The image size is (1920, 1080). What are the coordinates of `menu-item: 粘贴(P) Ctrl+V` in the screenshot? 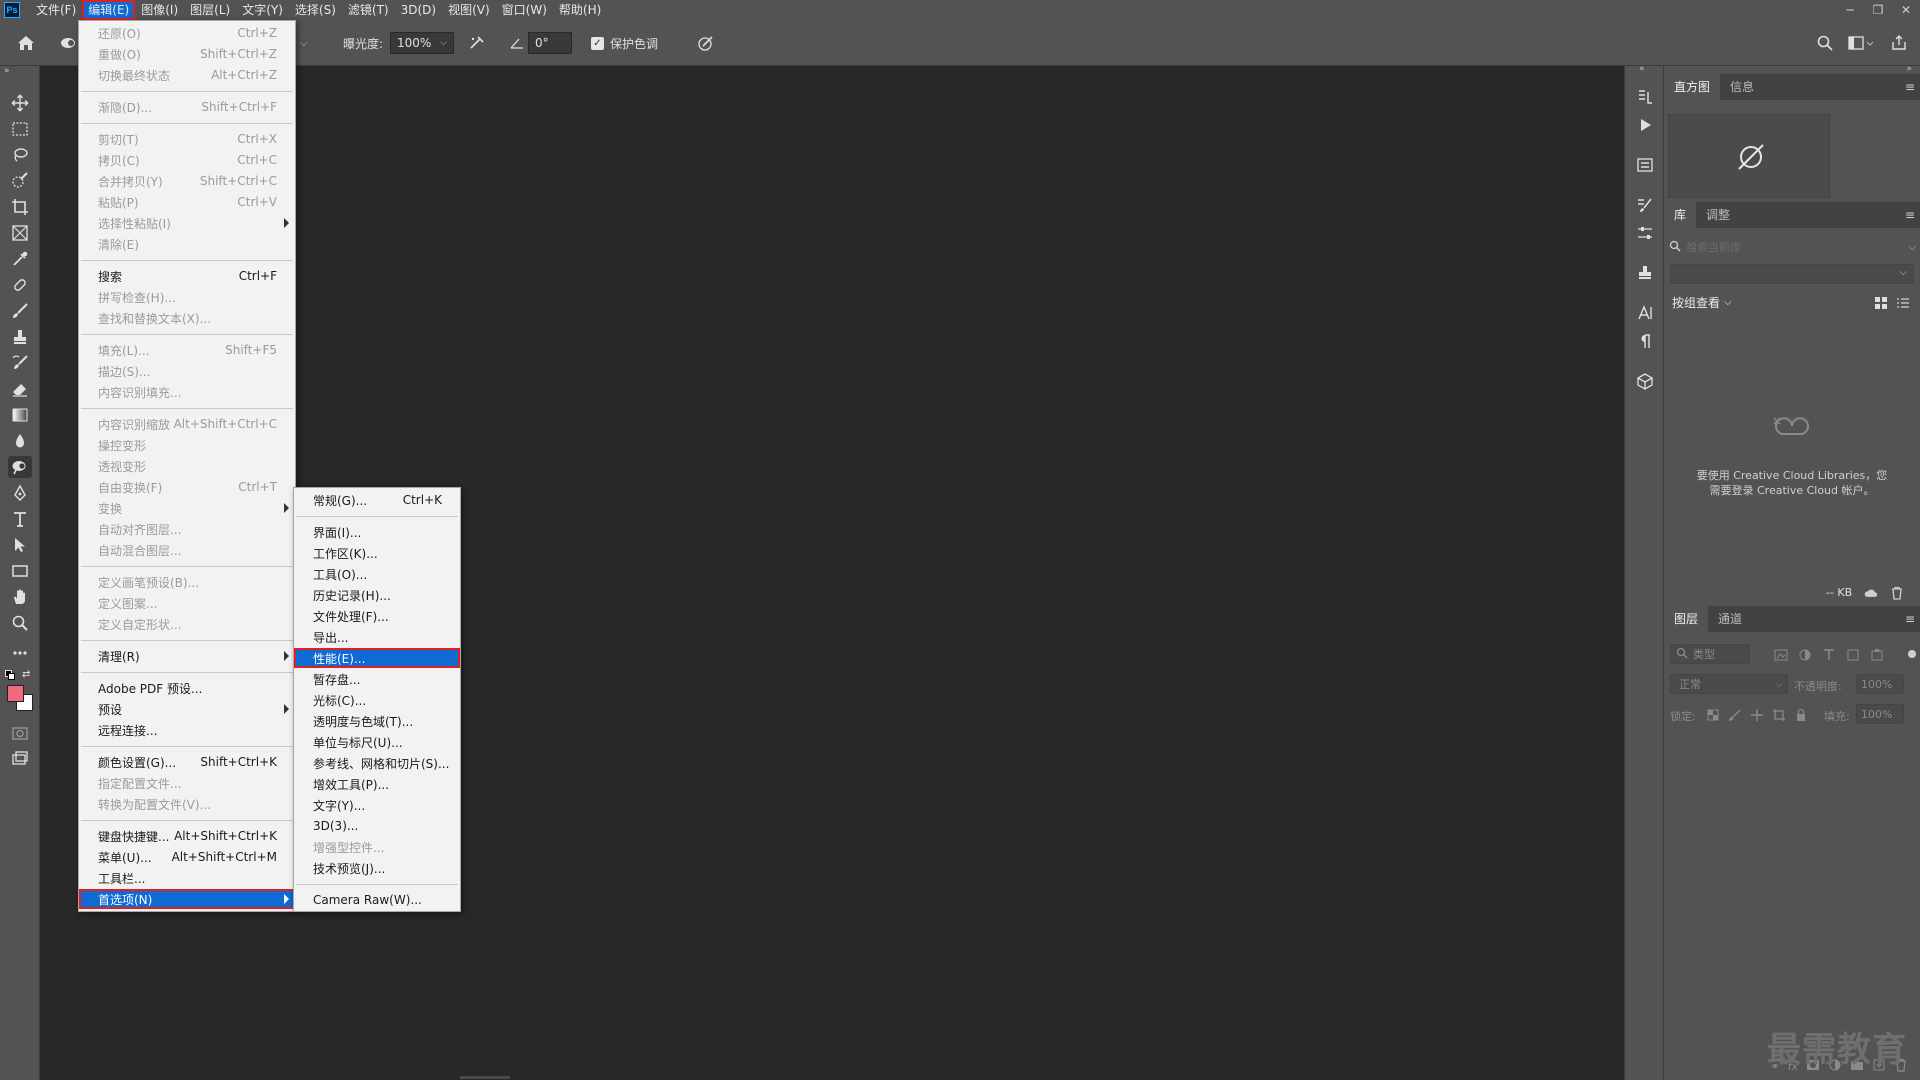 It's located at (187, 202).